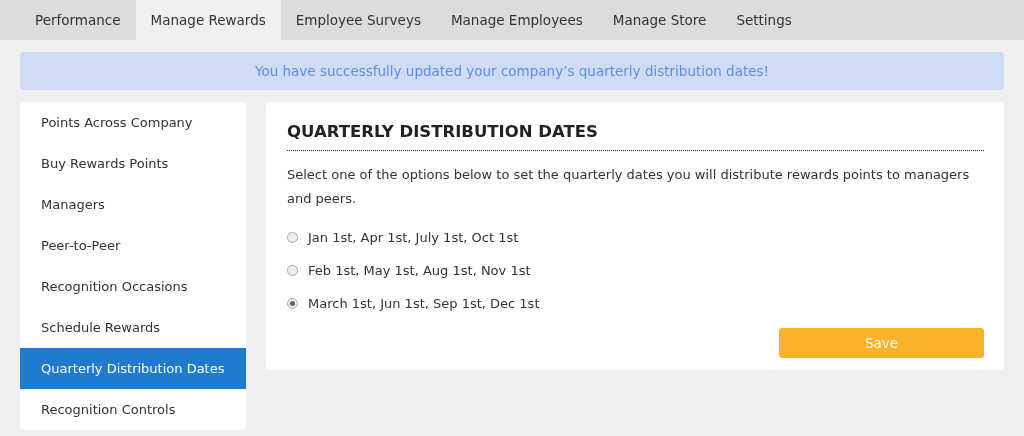 This screenshot has width=1024, height=436. Describe the element at coordinates (424, 303) in the screenshot. I see `option-label: March 1st, Jun 1st, Sep 1st, Dec 1st` at that location.